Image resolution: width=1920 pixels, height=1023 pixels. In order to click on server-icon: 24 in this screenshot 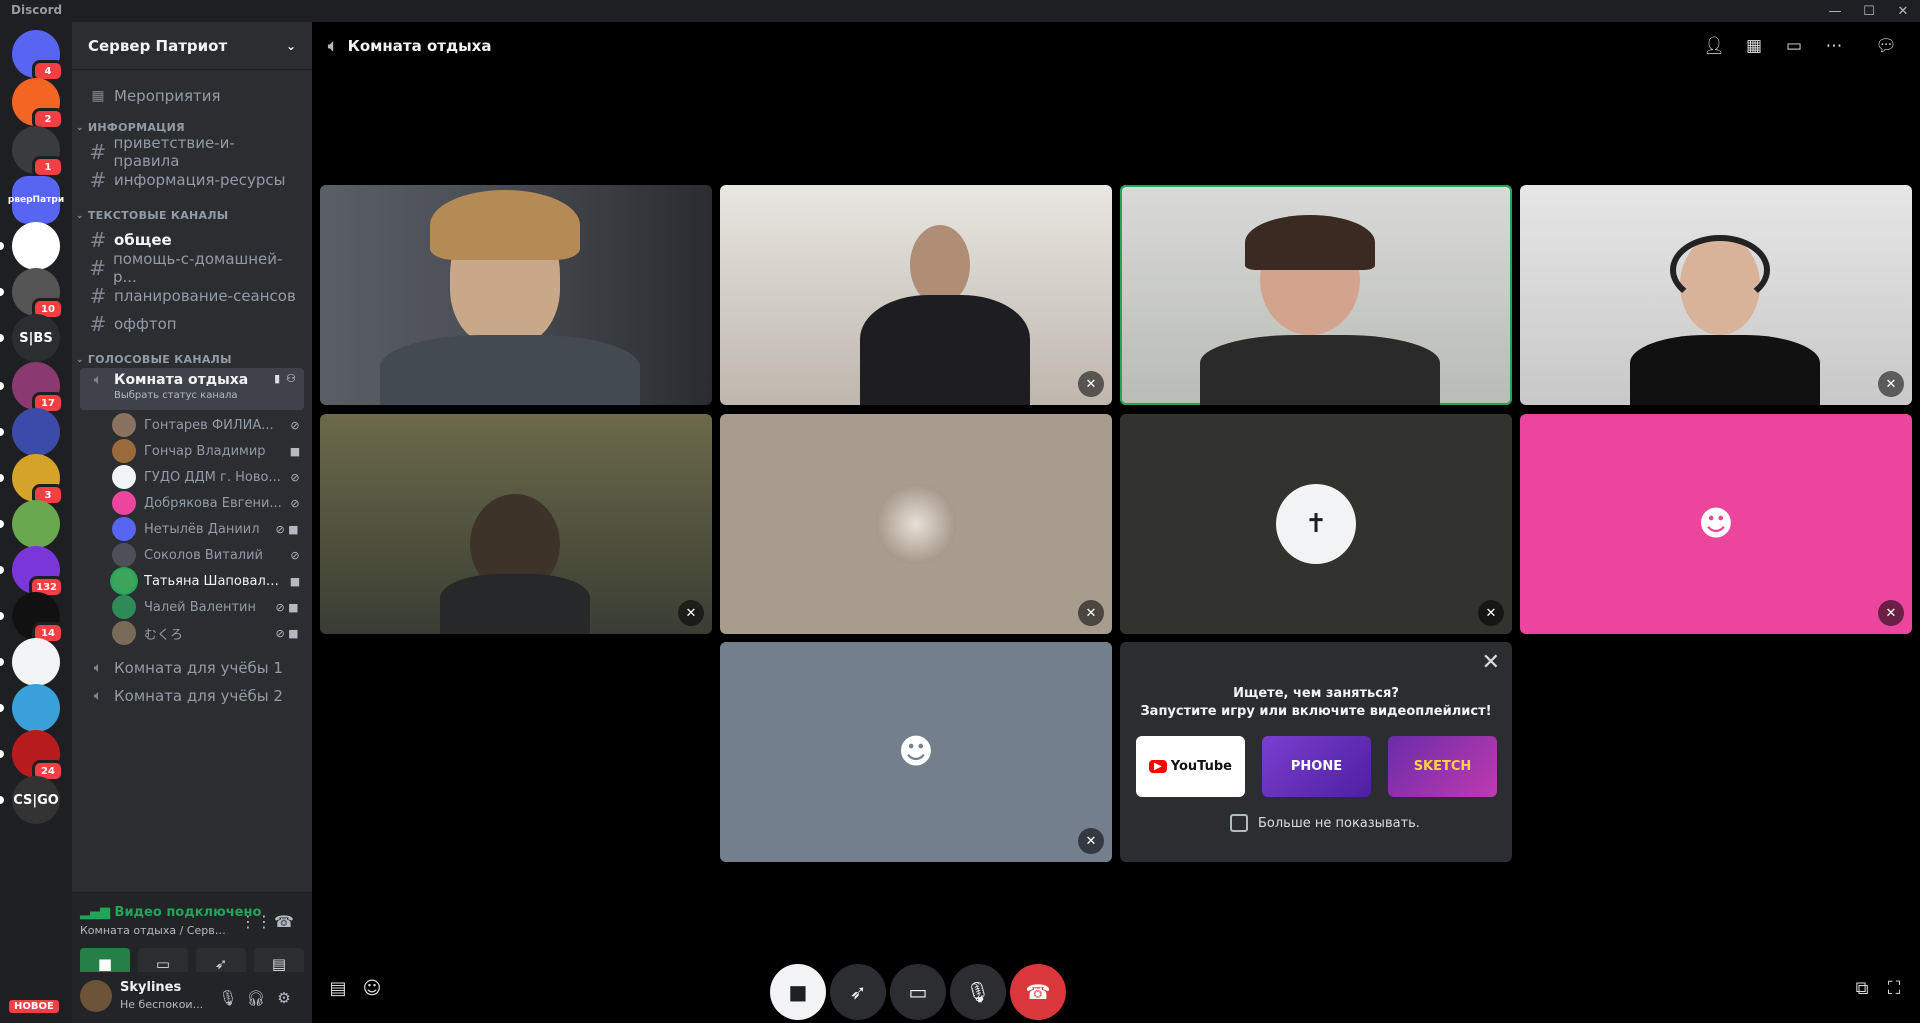, I will do `click(32, 756)`.